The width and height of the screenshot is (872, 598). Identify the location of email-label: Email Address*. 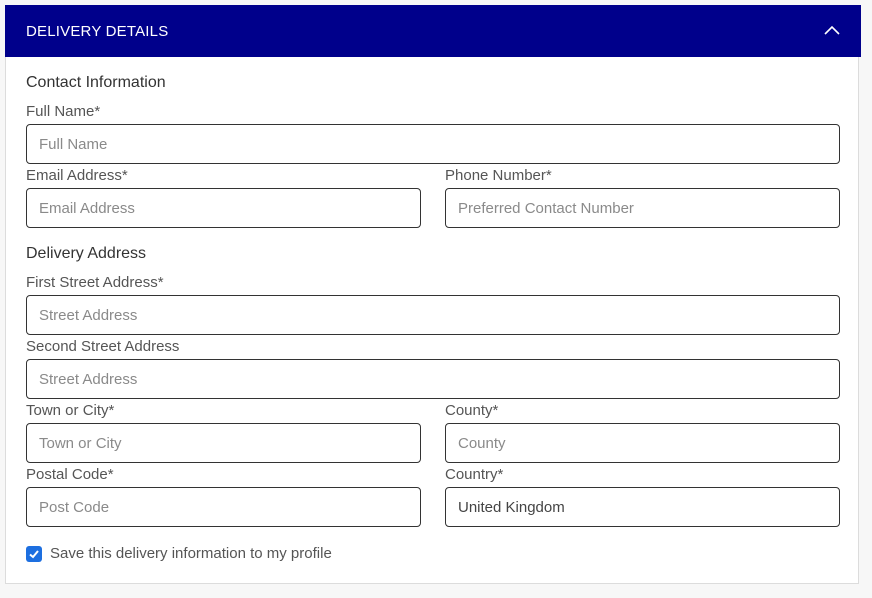
(77, 175).